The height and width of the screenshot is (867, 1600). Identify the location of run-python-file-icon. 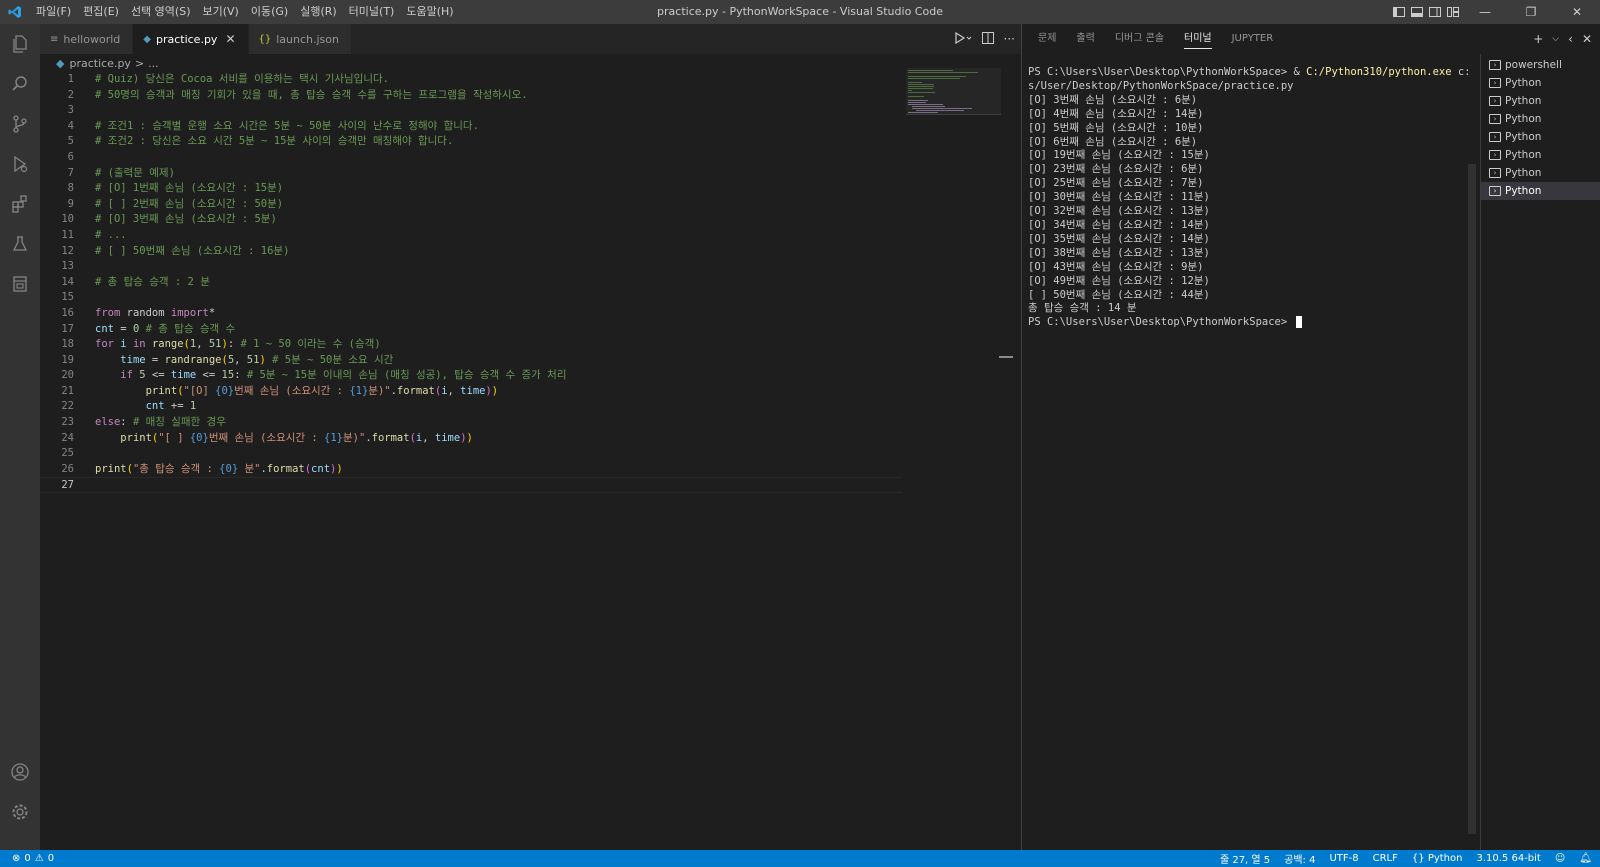
(963, 39).